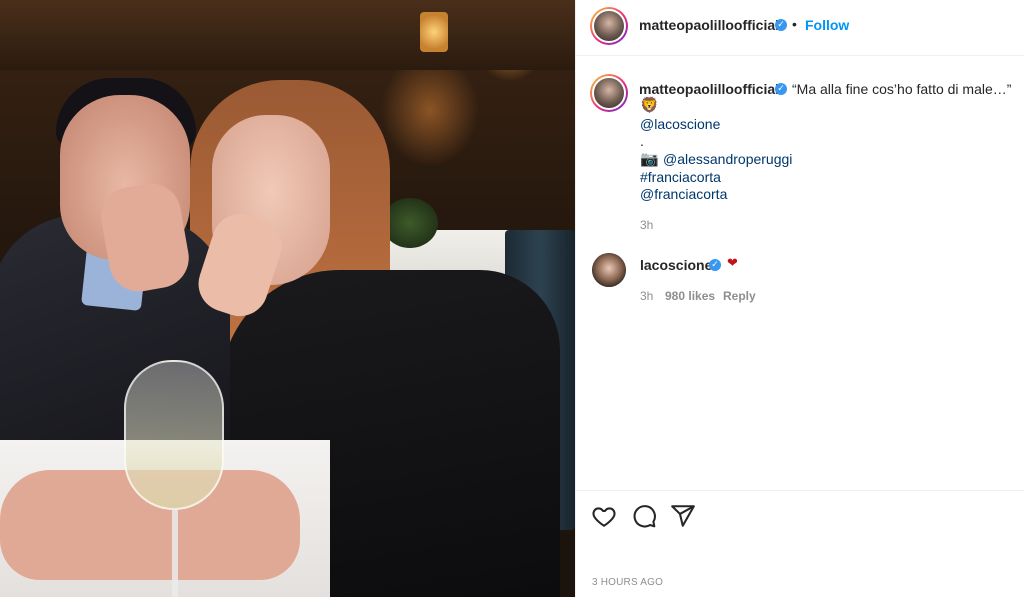 This screenshot has height=597, width=1024. I want to click on comment-reply-button: Reply, so click(739, 296).